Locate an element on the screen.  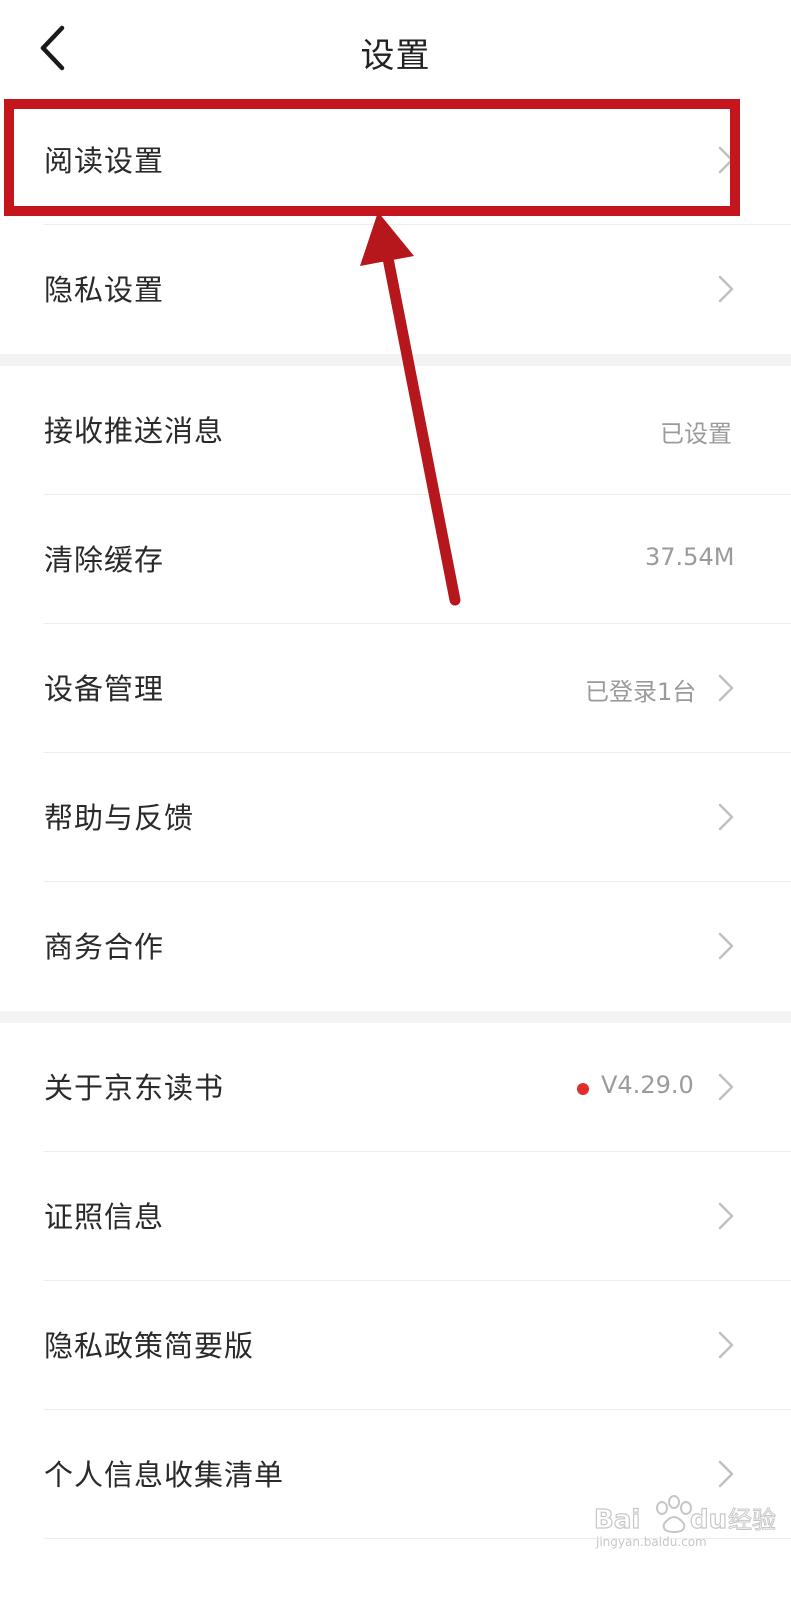
svg-text: Bai is located at coordinates (617, 1520).